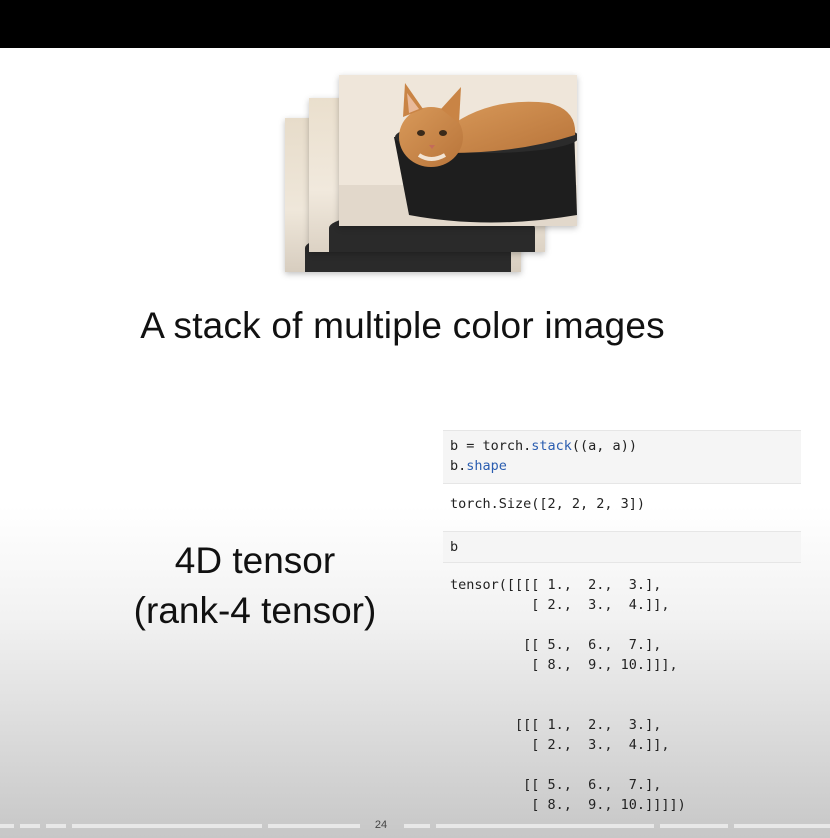  I want to click on code-cell-b: b, so click(622, 547).